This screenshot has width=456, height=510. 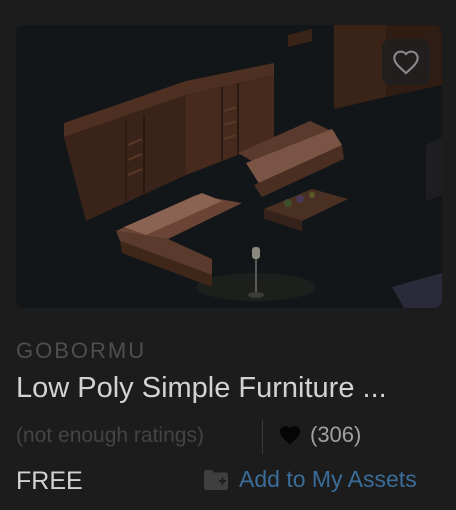 I want to click on divider, so click(x=262, y=437).